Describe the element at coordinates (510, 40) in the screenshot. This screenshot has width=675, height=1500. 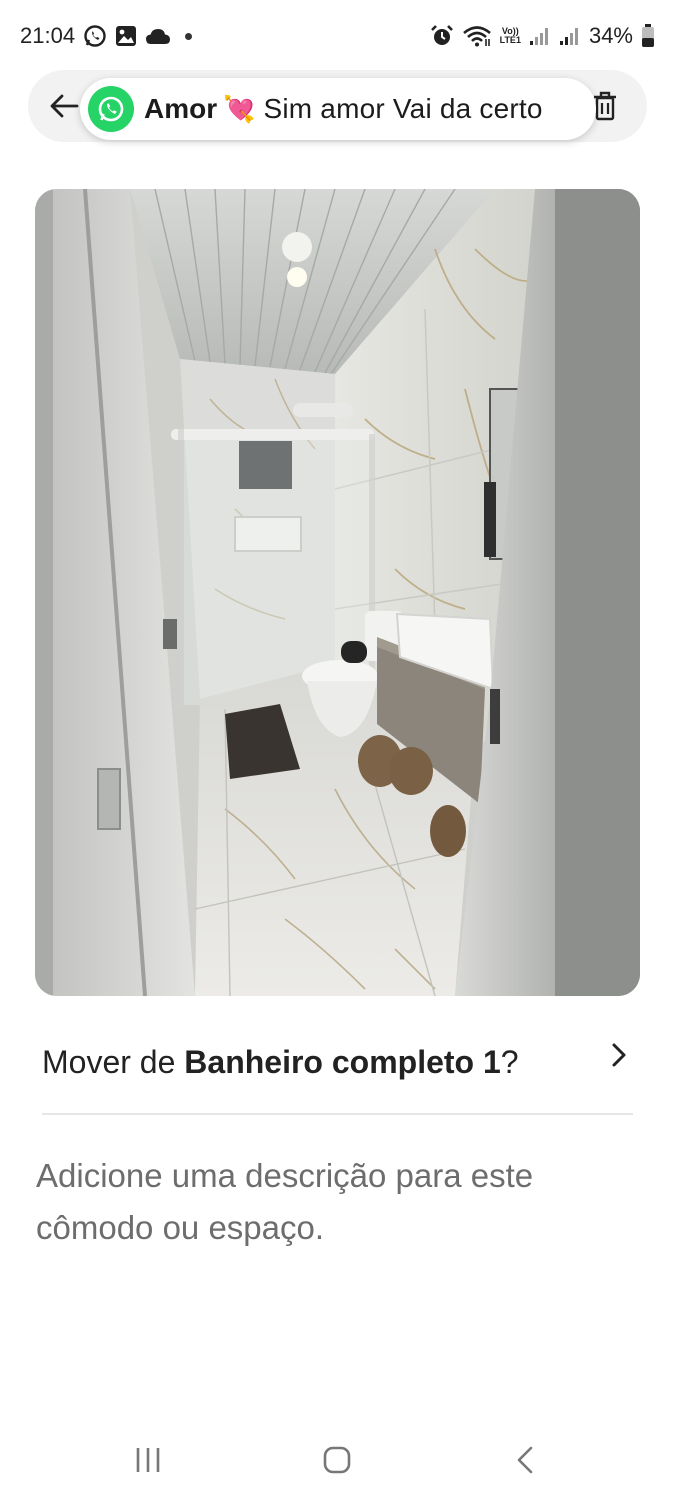
I see `volte-bottom-text: LTE1` at that location.